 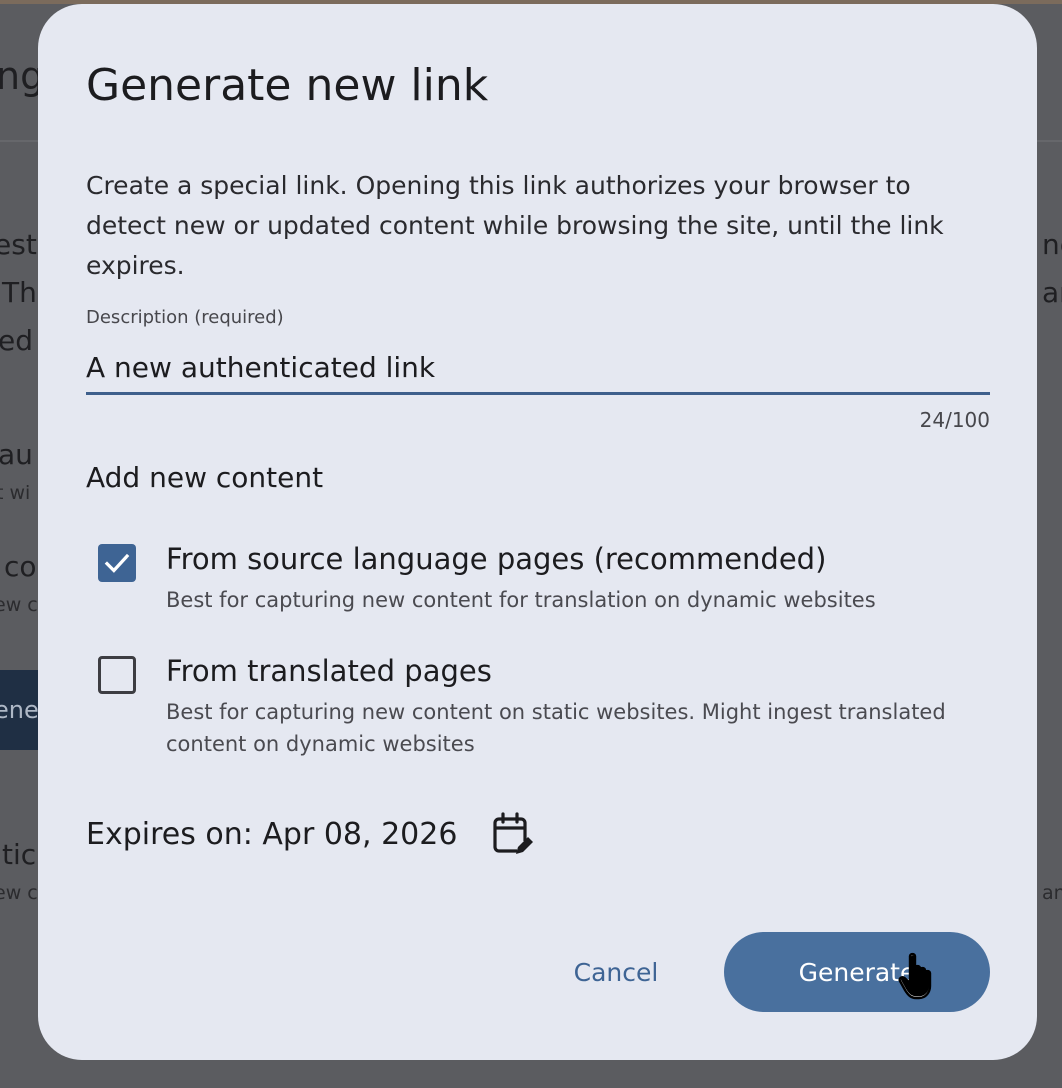 What do you see at coordinates (15, 493) in the screenshot?
I see `background-text: t wi` at bounding box center [15, 493].